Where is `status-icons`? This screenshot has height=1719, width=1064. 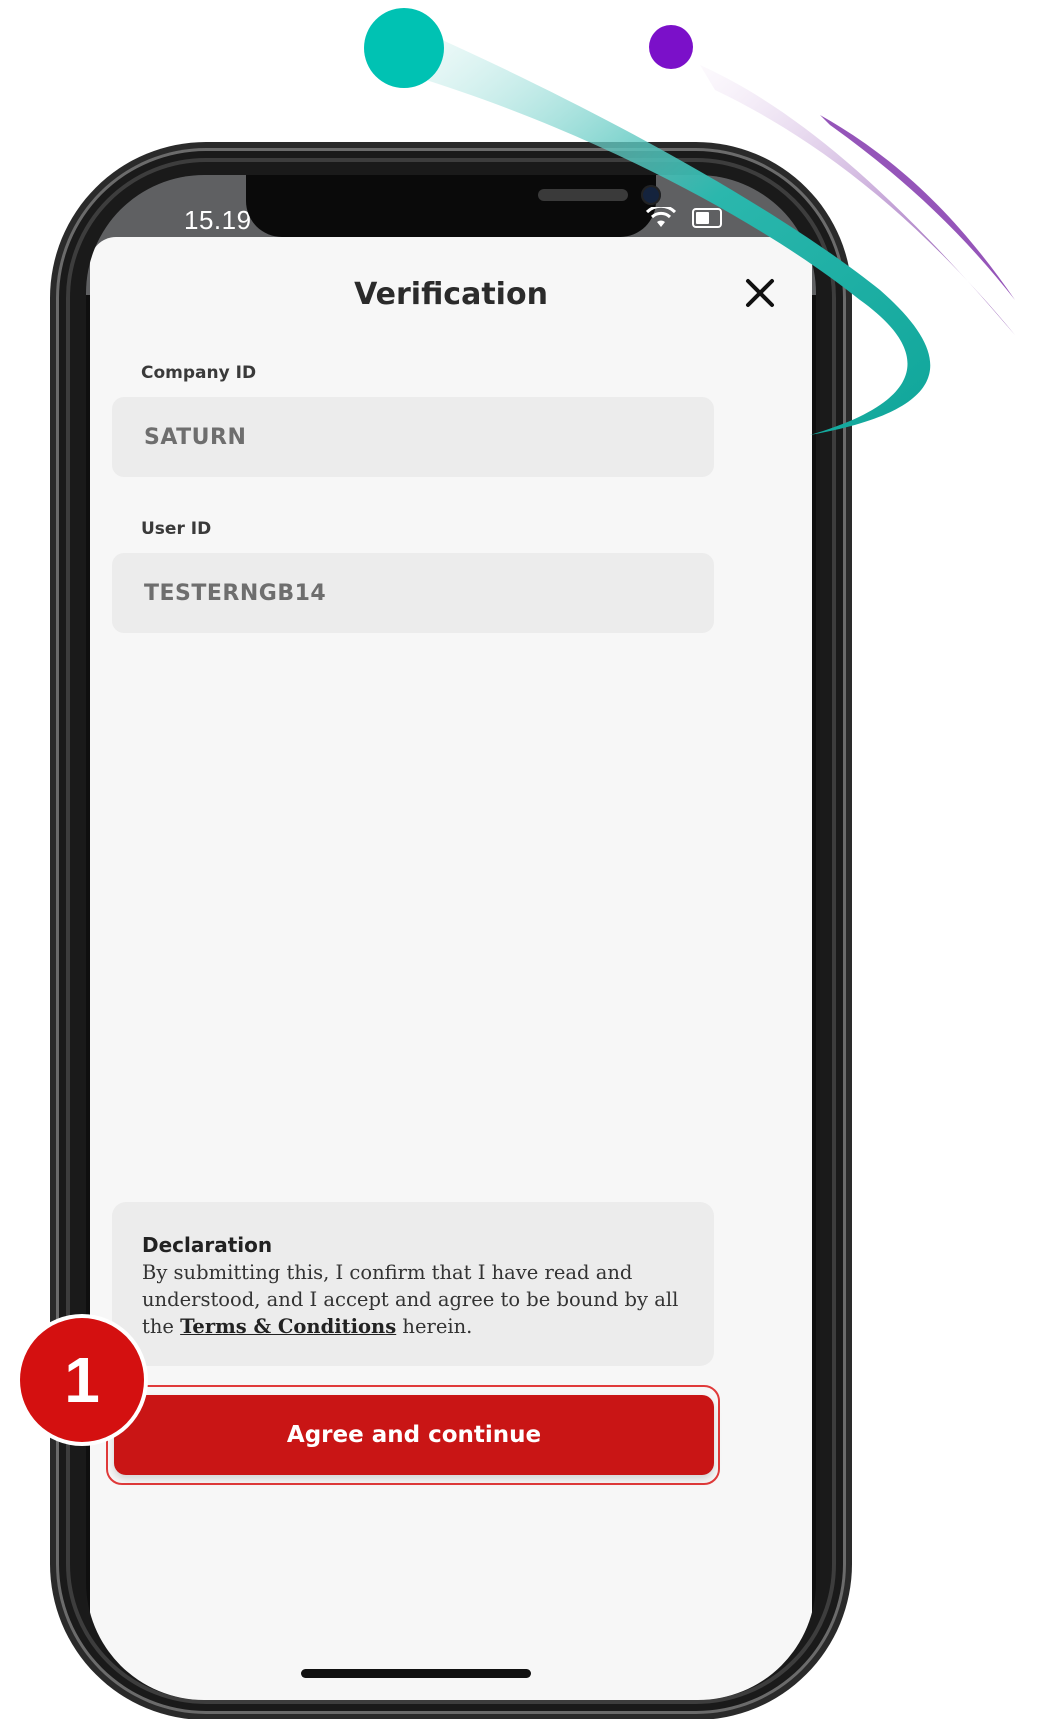
status-icons is located at coordinates (683, 217).